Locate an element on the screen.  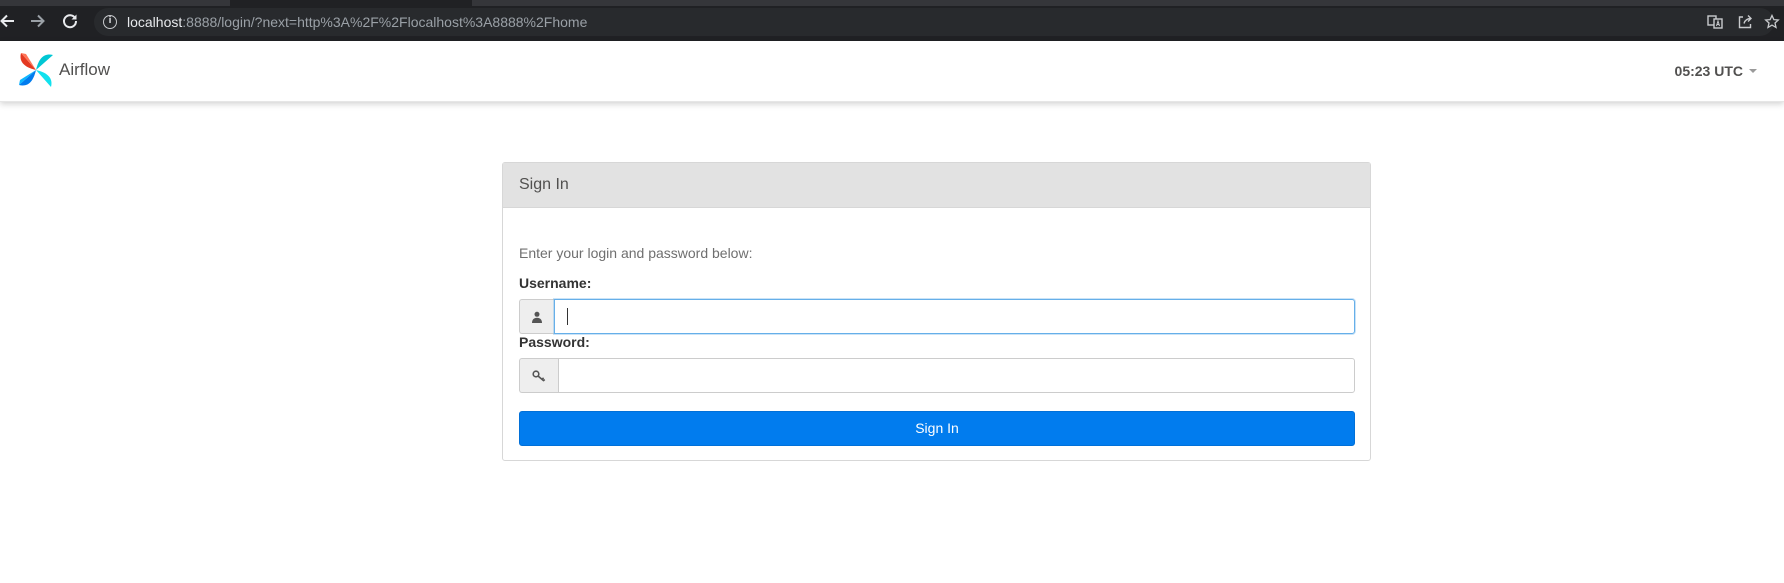
info-icon: i is located at coordinates (110, 22).